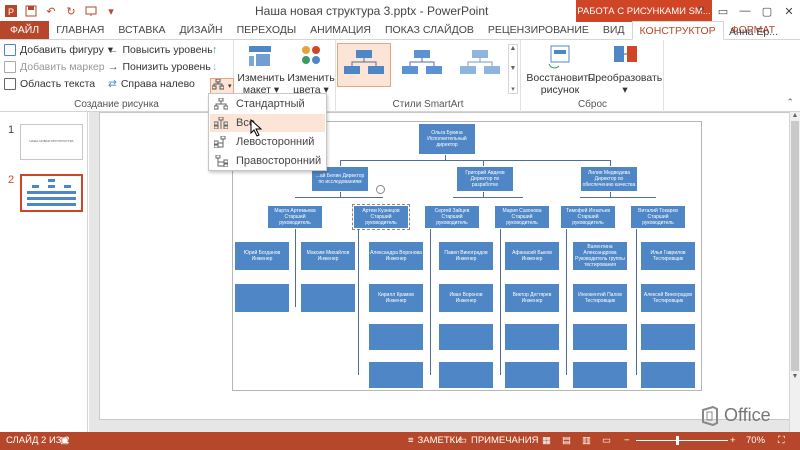 The image size is (800, 450). Describe the element at coordinates (513, 48) in the screenshot. I see `chevron-up-icon: ▲` at that location.